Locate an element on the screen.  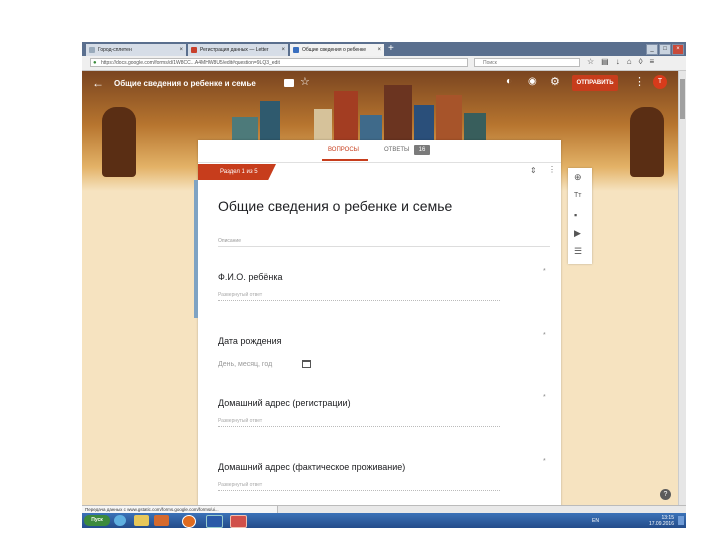
home-icon: ⌂ is located at coordinates (629, 61).